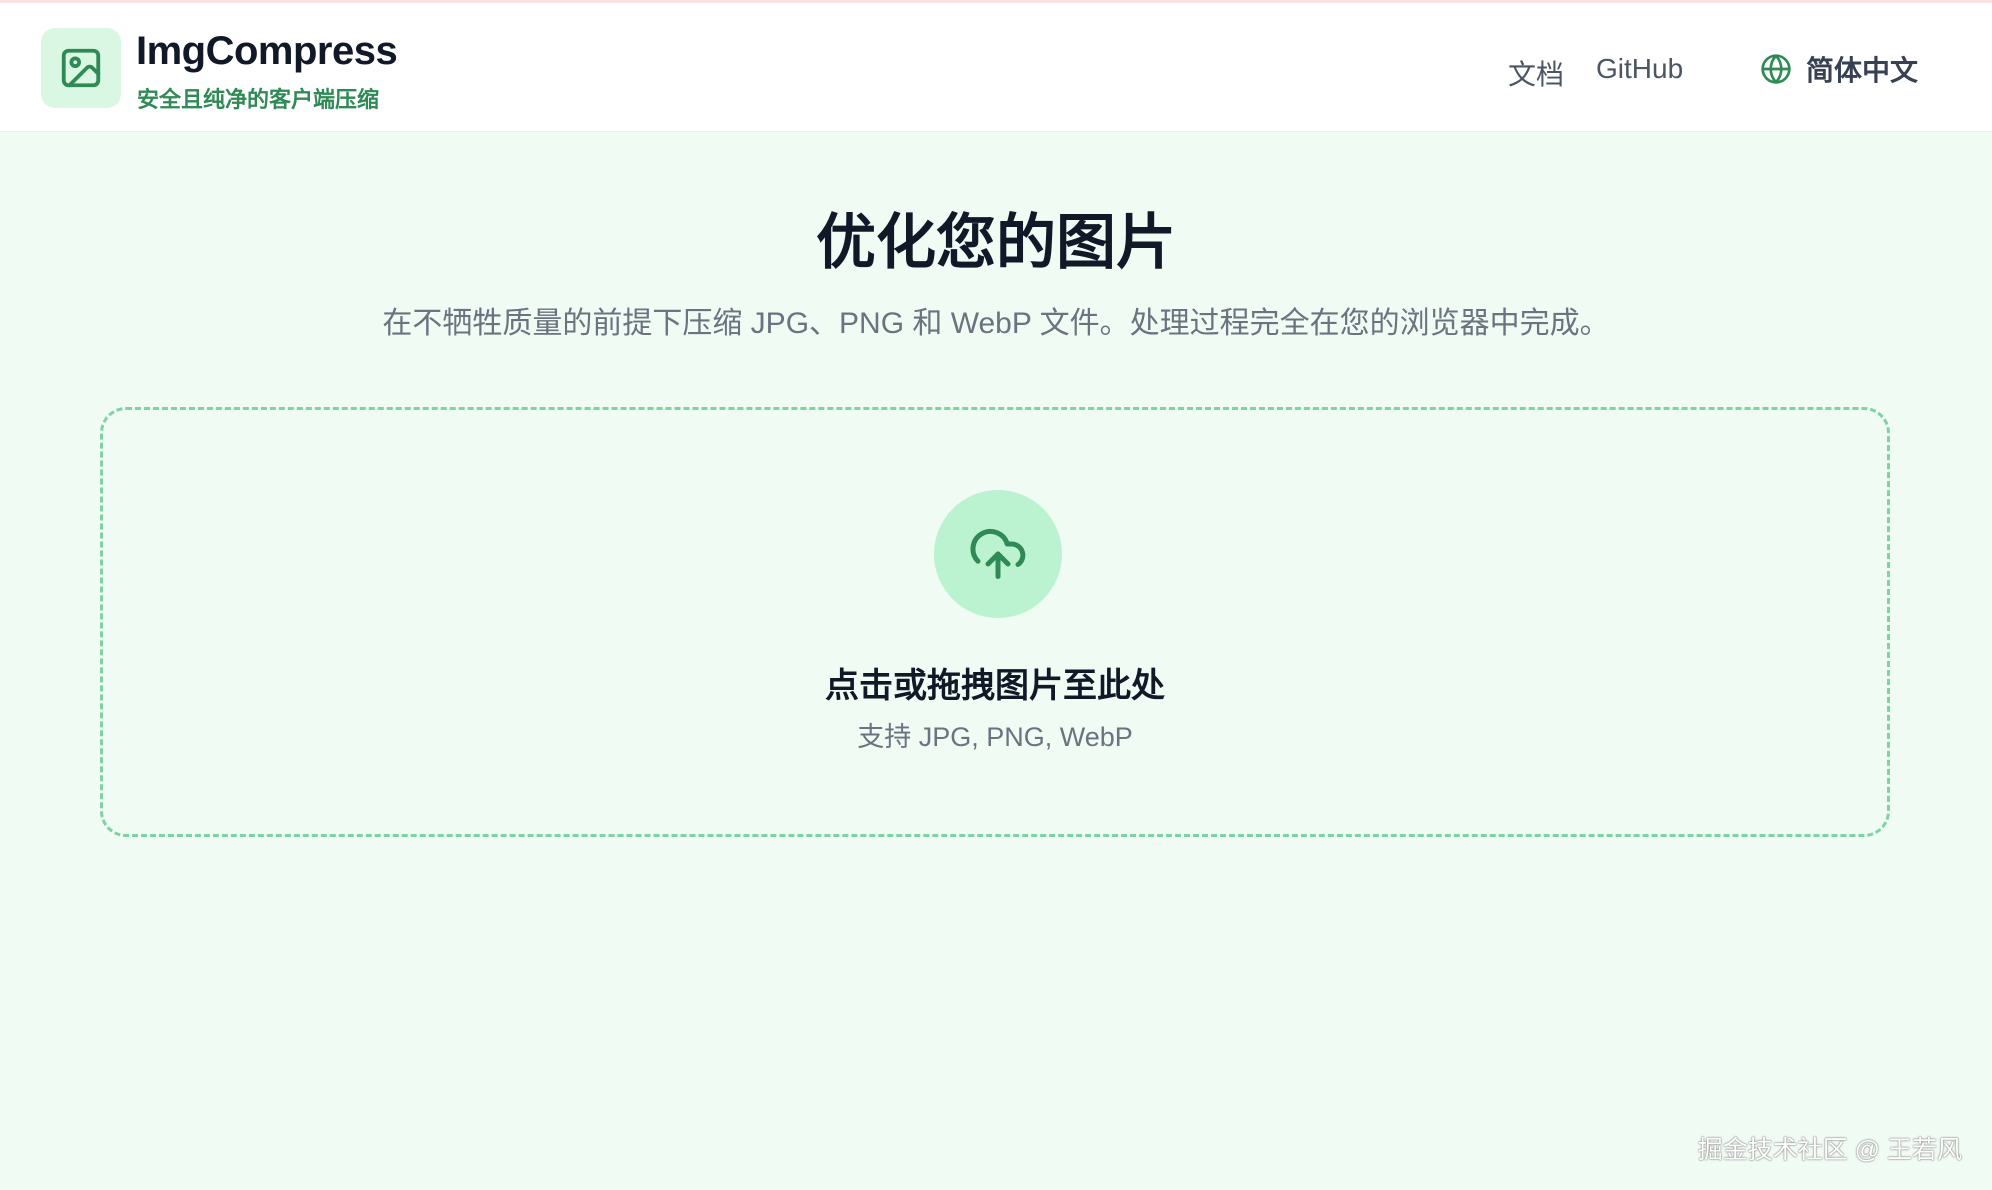 Image resolution: width=1992 pixels, height=1190 pixels. I want to click on brand-subtitle: 安全且纯净的客户端压缩, so click(258, 99).